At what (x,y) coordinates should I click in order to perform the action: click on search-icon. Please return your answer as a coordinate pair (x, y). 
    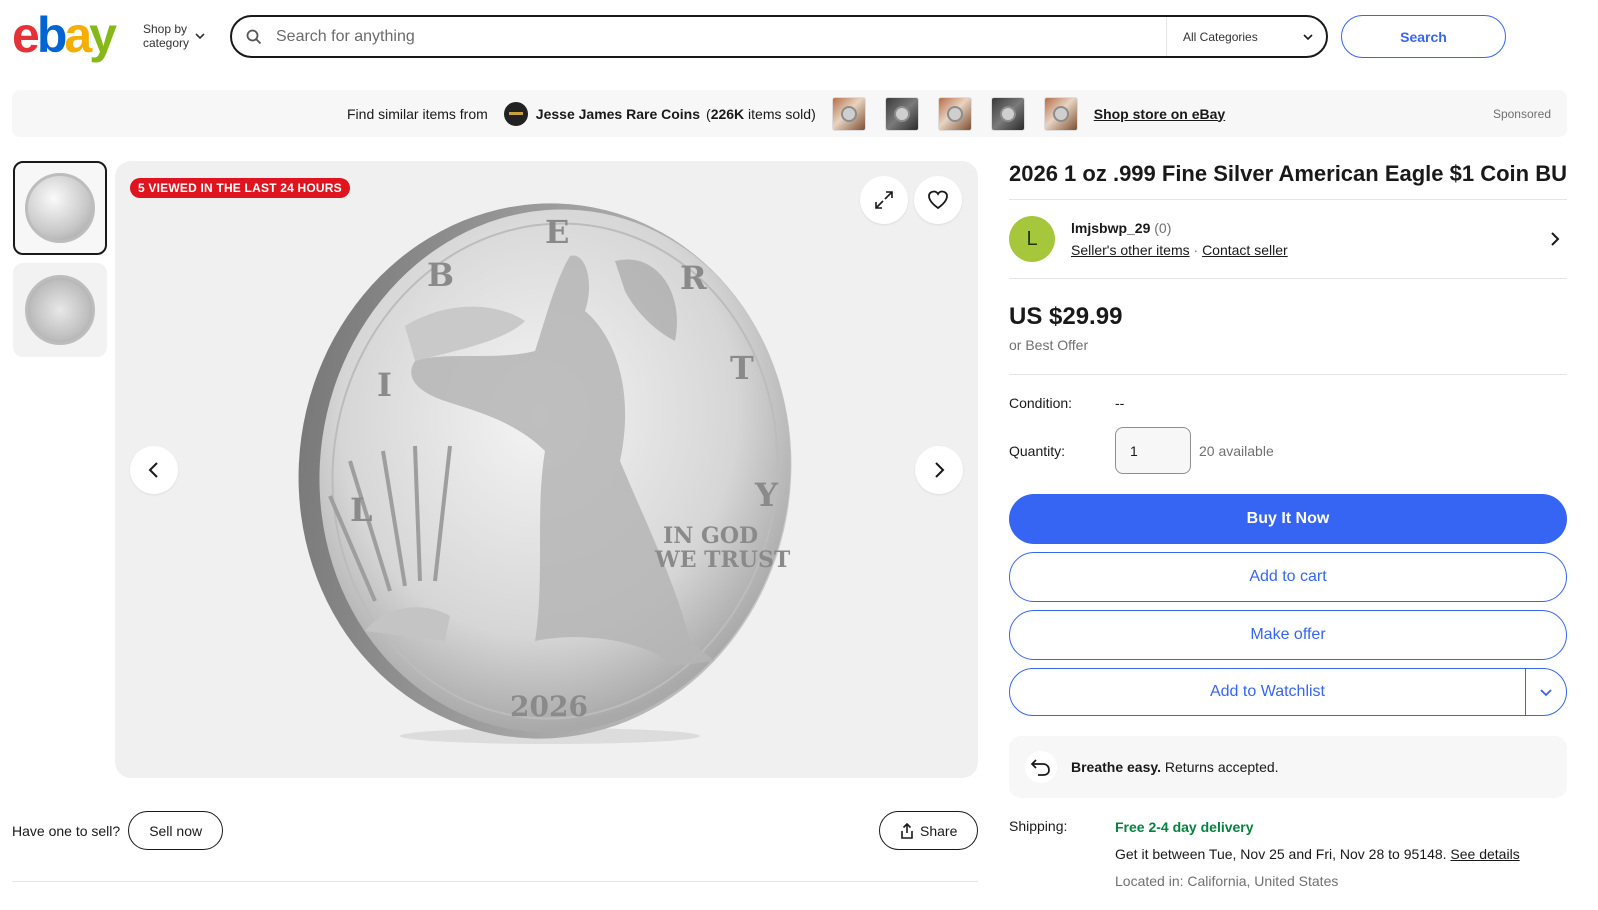
    Looking at the image, I should click on (254, 37).